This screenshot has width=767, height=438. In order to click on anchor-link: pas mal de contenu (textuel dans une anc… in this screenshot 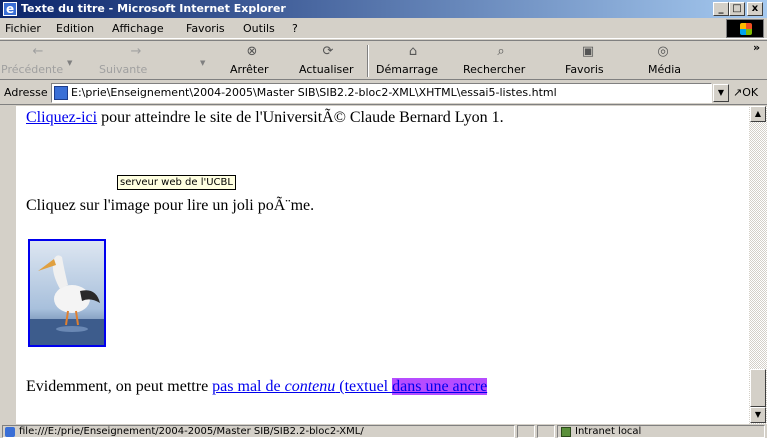, I will do `click(350, 386)`.